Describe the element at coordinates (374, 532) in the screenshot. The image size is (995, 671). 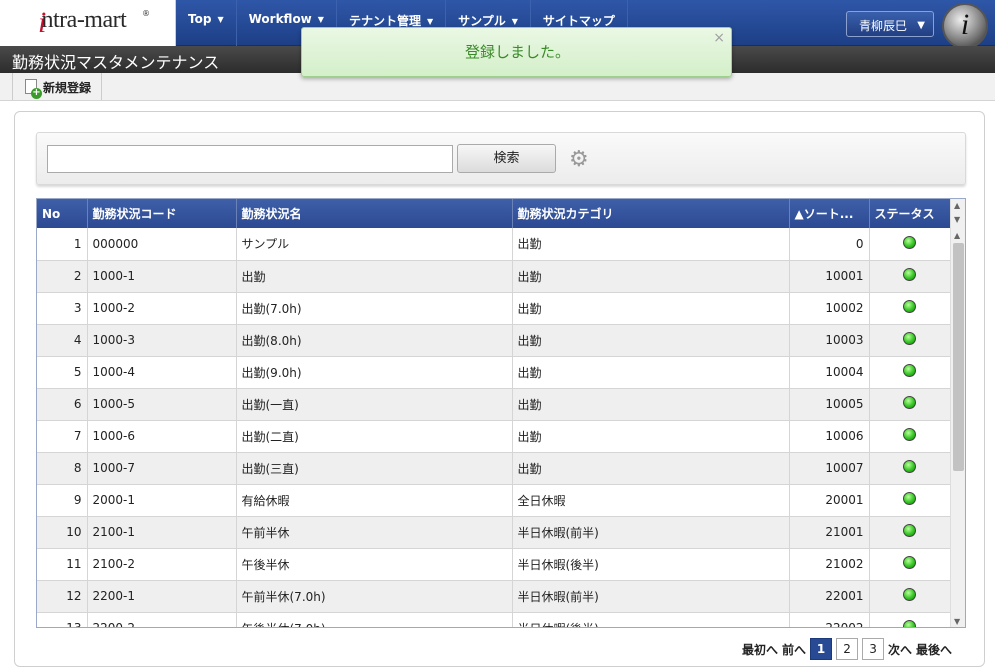
I see `cell-name: 午前半休` at that location.